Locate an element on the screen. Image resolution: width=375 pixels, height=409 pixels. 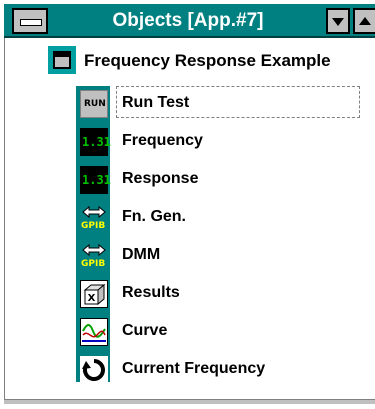
window-icon is located at coordinates (62, 60).